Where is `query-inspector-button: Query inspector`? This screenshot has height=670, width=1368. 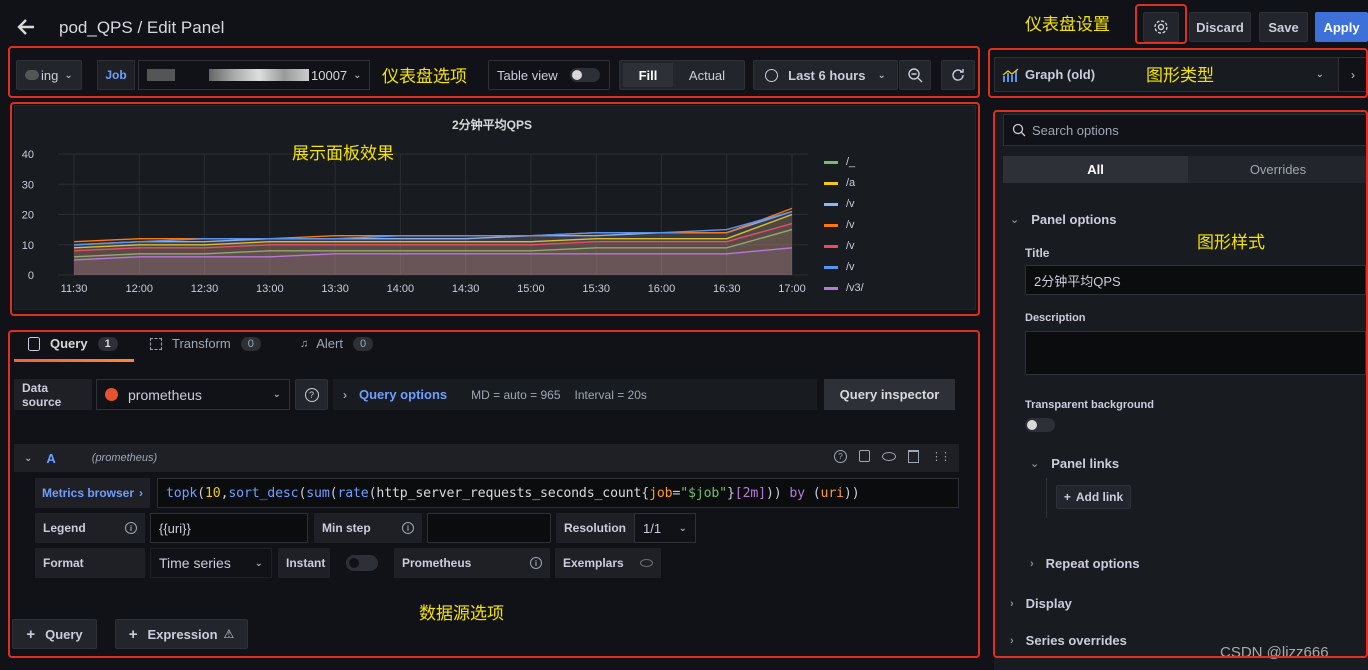
query-inspector-button: Query inspector is located at coordinates (889, 394).